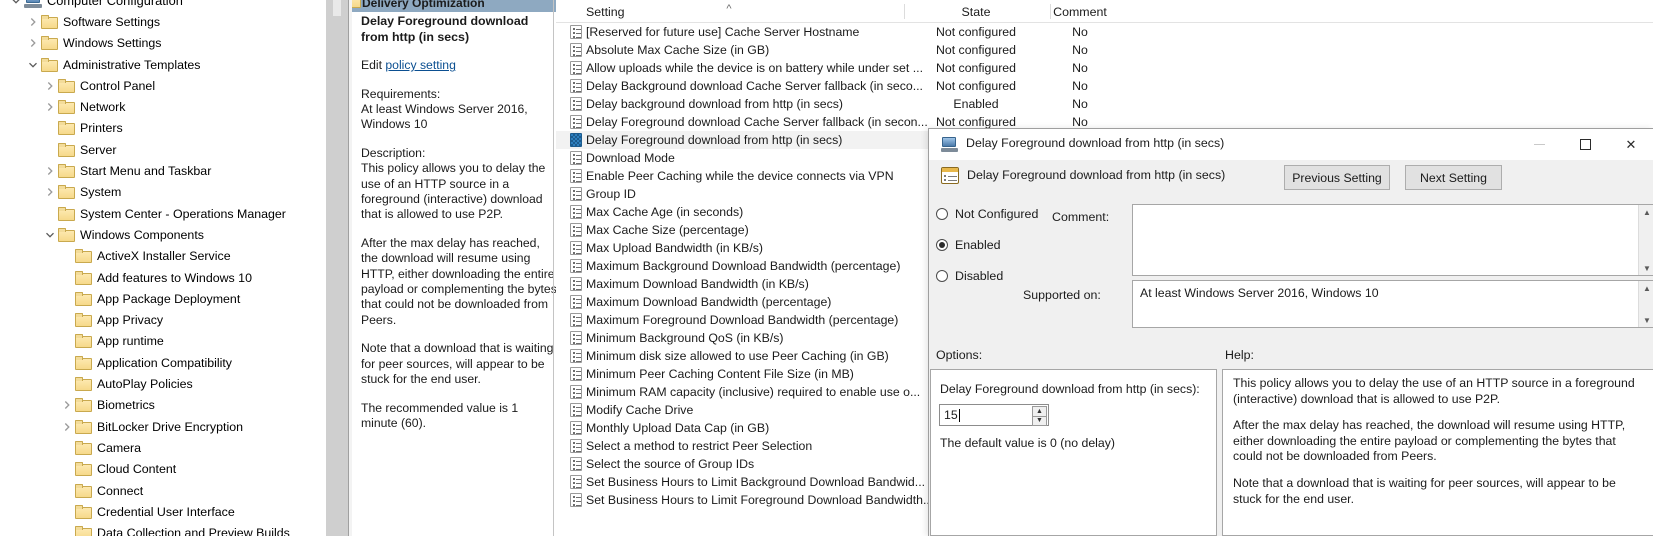 Image resolution: width=1653 pixels, height=536 pixels. I want to click on tree-item-data-collection-and-preview-builds: Data Collection and Preview Builds, so click(163, 529).